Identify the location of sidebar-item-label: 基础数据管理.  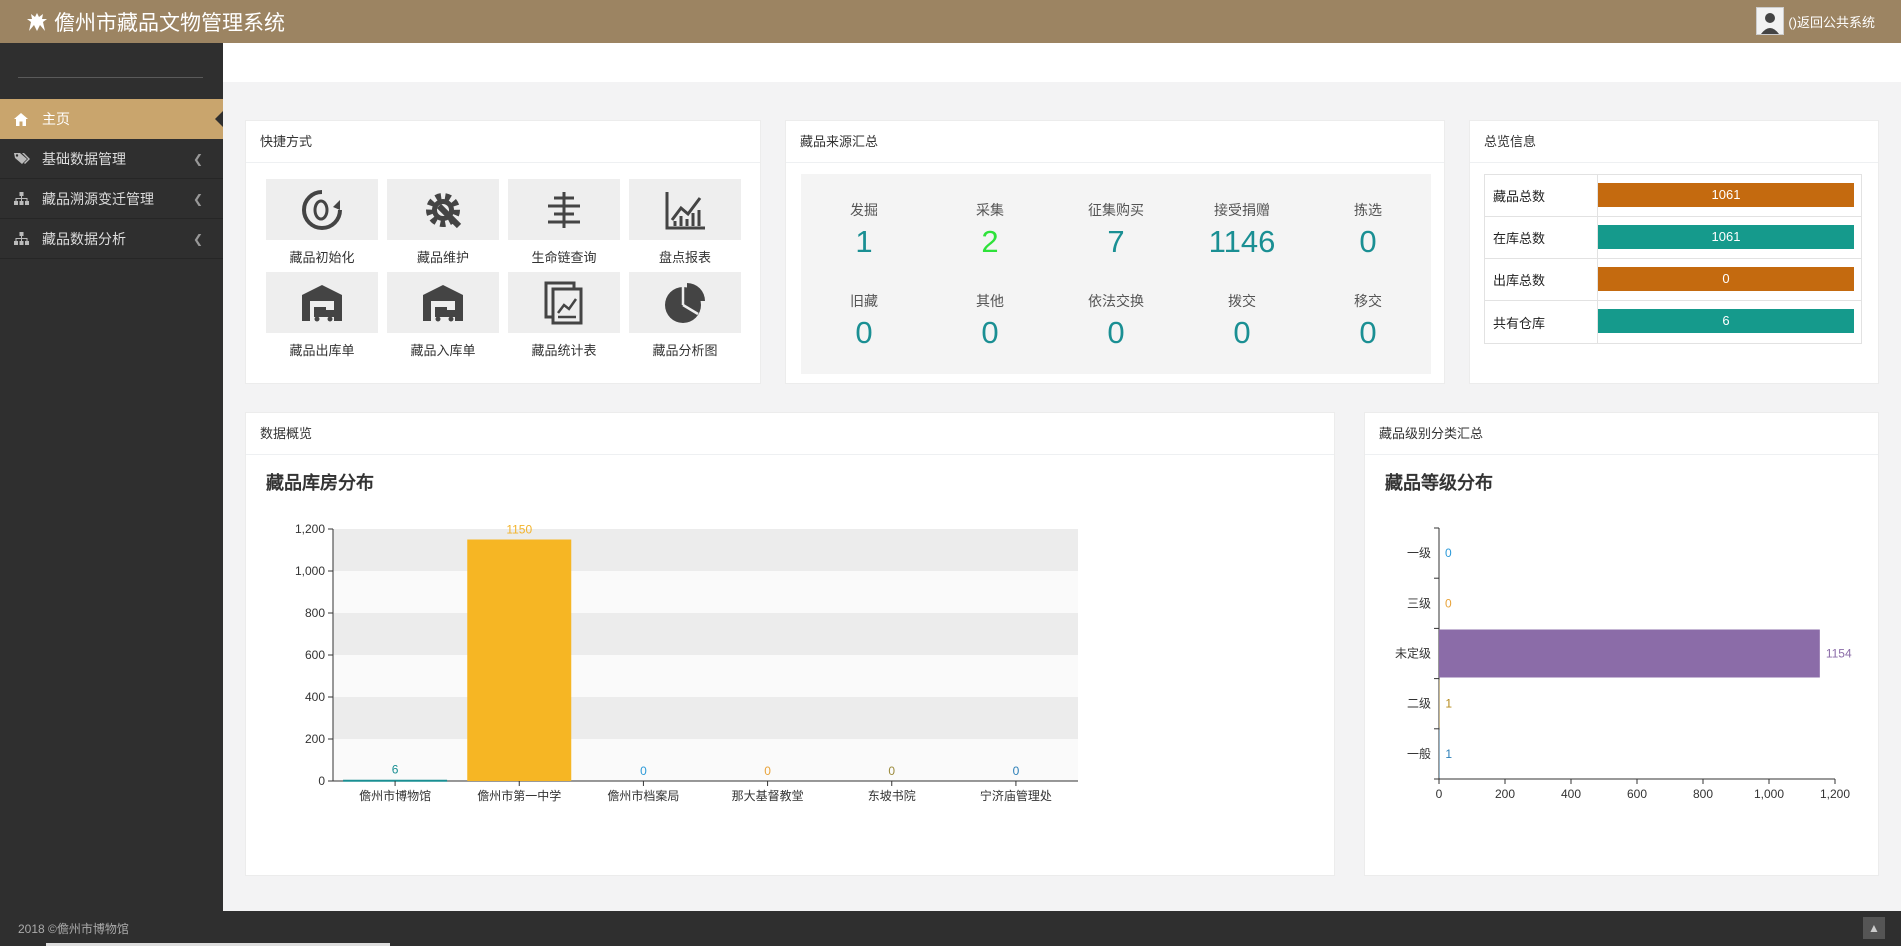
(84, 158).